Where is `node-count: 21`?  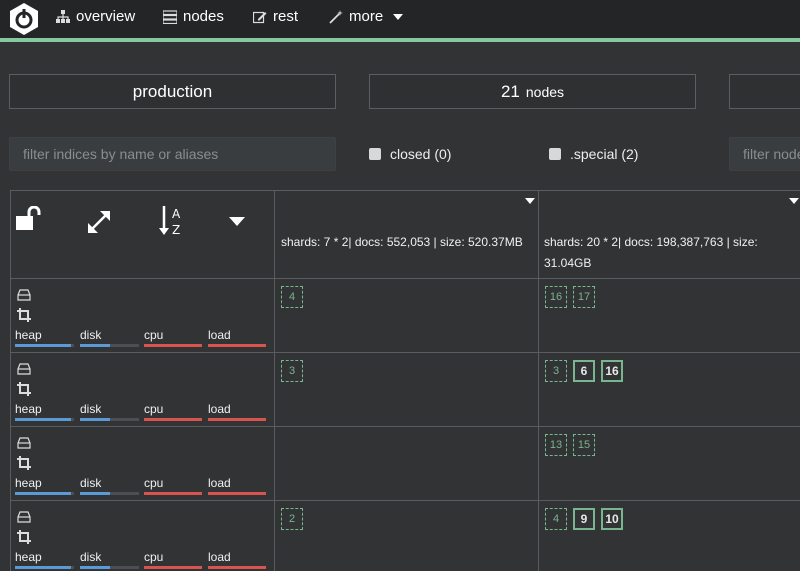 node-count: 21 is located at coordinates (510, 91).